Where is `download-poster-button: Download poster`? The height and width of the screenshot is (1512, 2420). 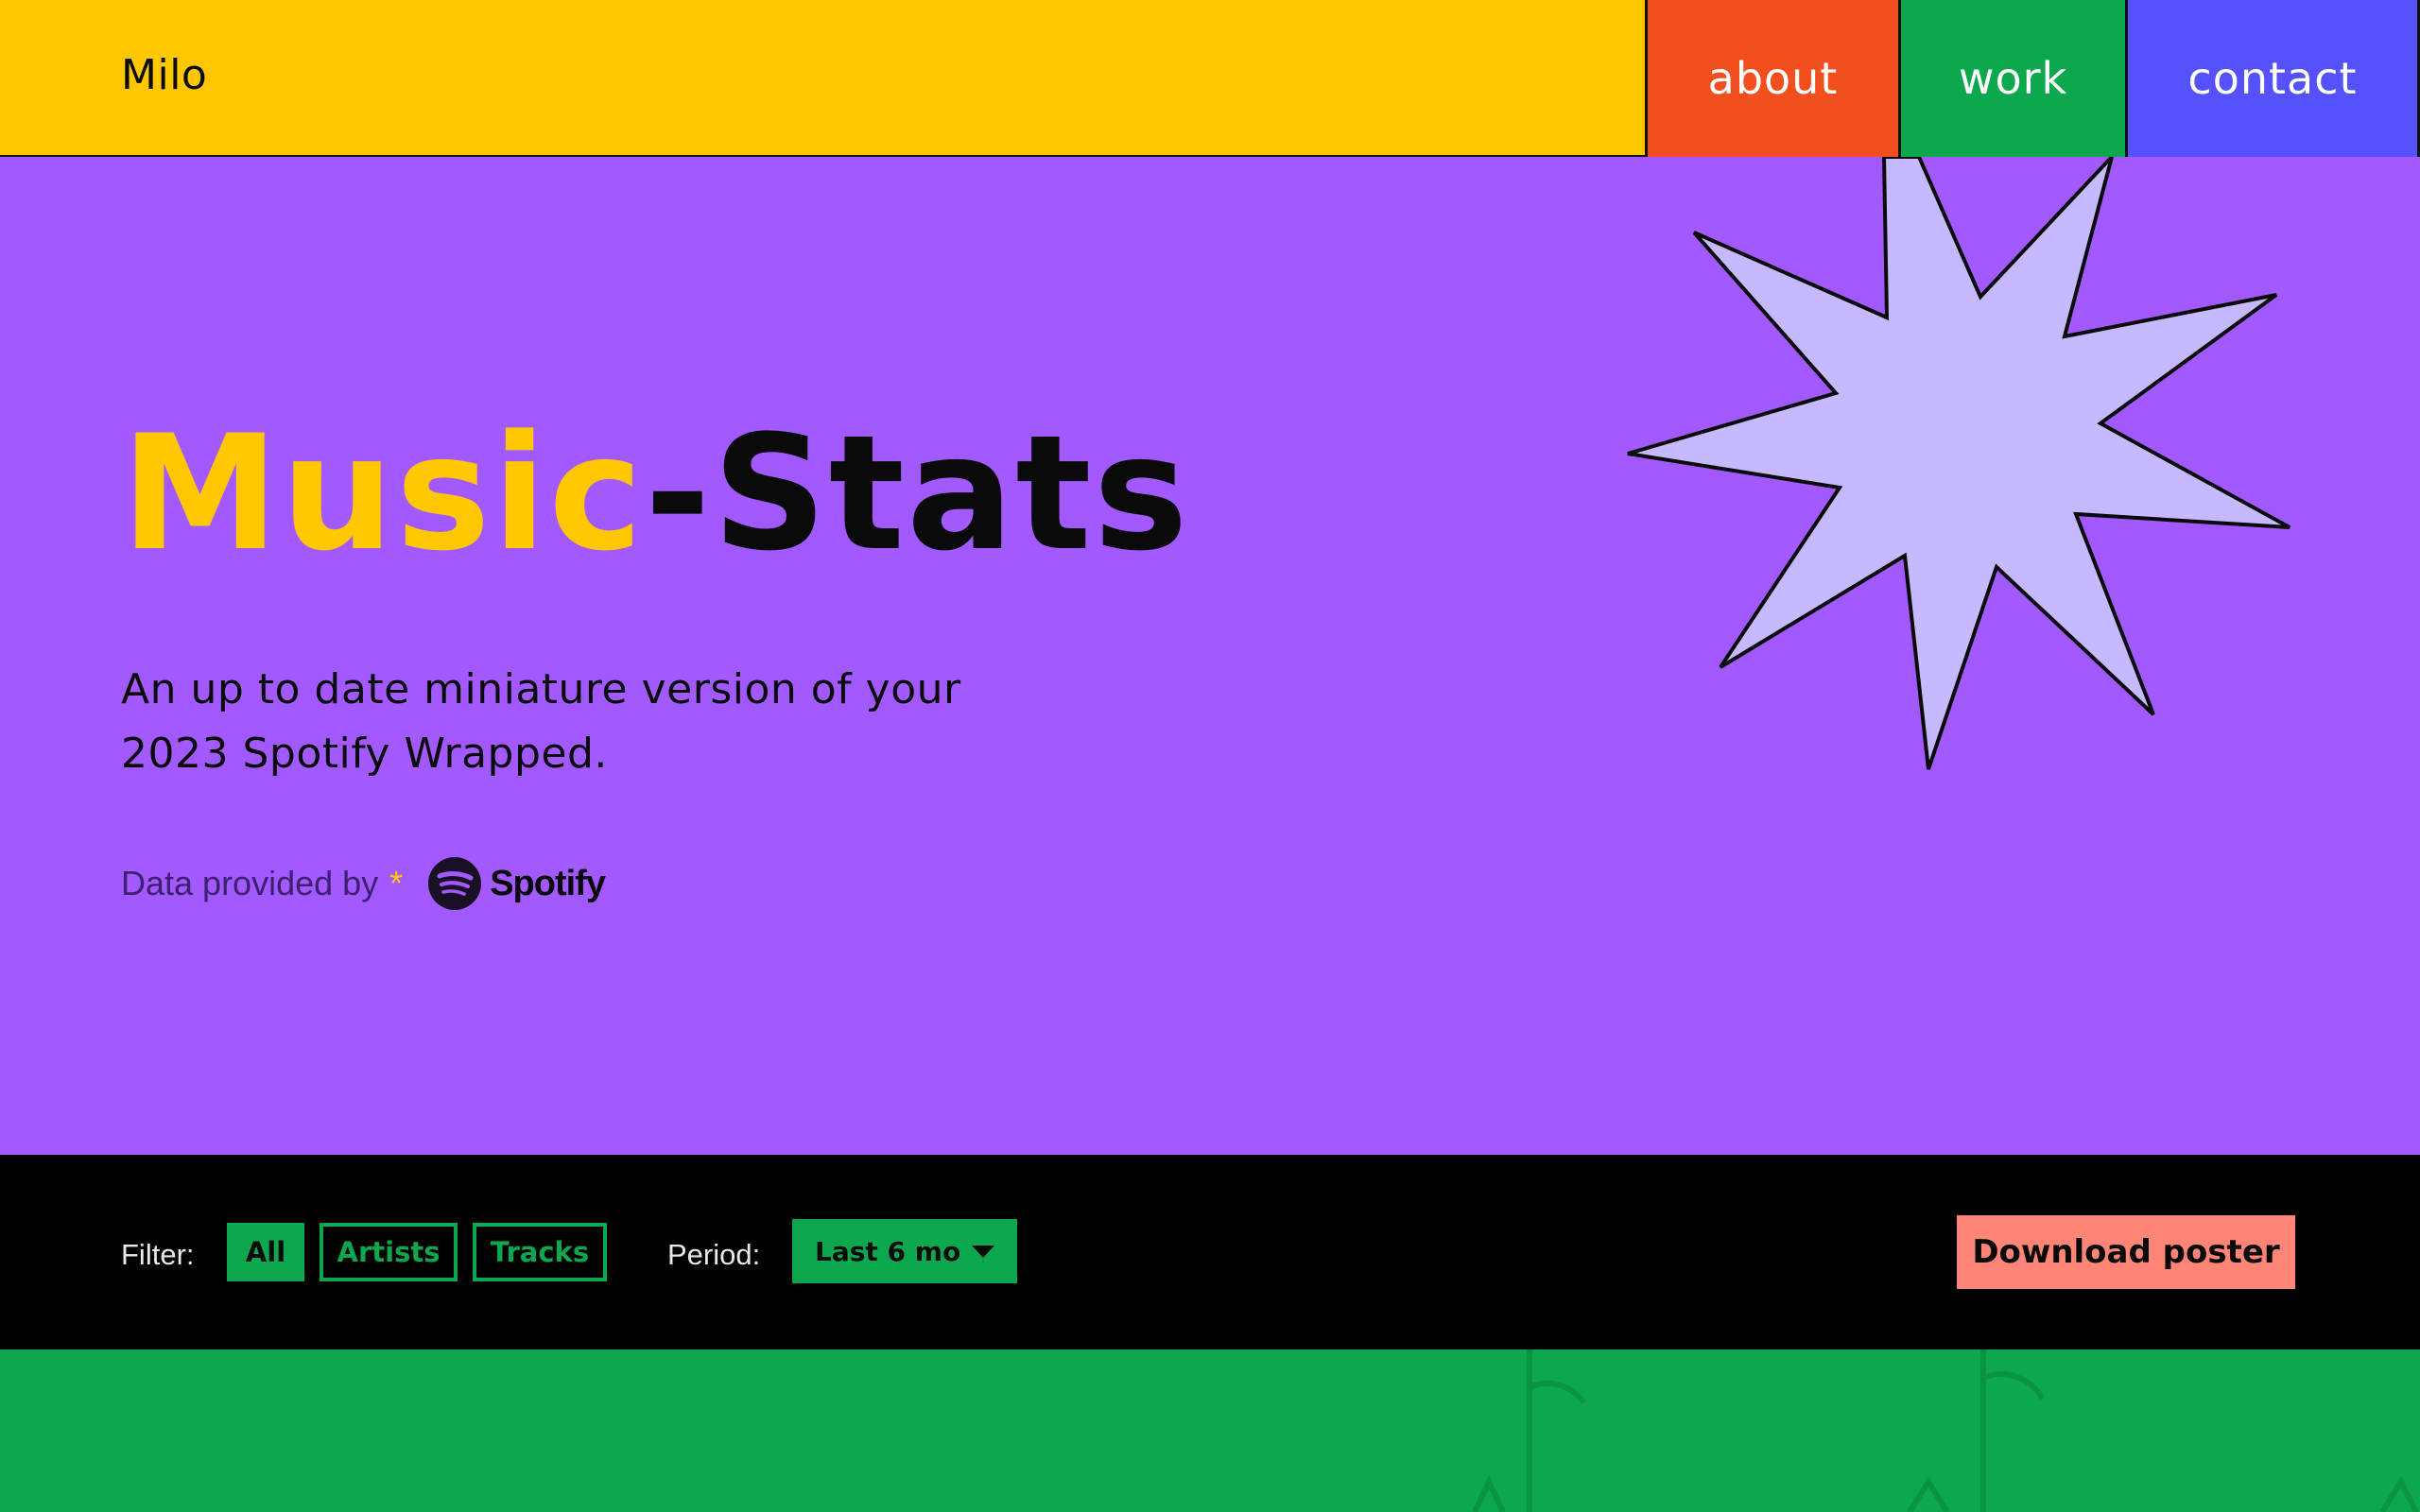
download-poster-button: Download poster is located at coordinates (2126, 1252).